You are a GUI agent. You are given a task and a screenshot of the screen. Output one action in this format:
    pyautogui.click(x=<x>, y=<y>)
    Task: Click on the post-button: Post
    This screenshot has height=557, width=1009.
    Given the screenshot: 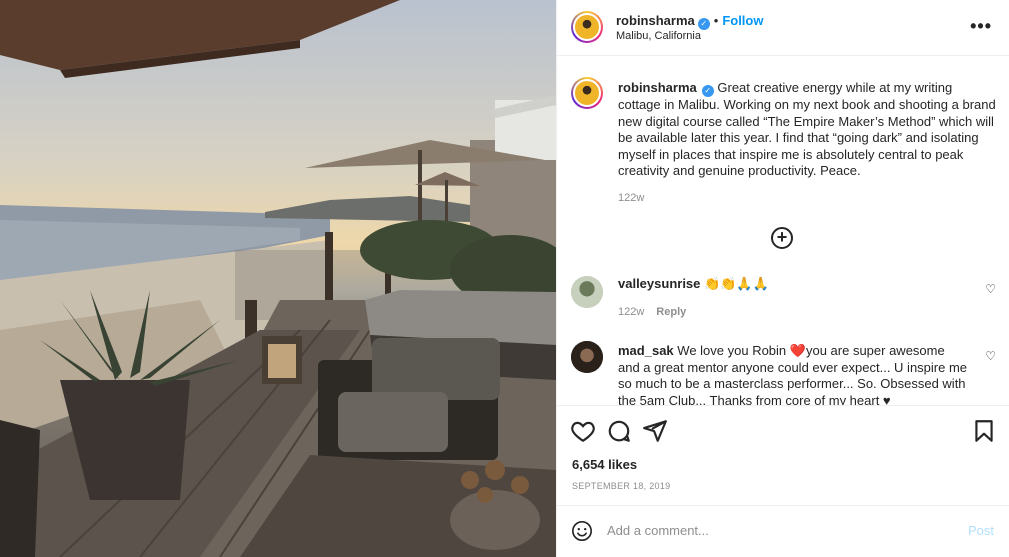 What is the action you would take?
    pyautogui.click(x=981, y=530)
    